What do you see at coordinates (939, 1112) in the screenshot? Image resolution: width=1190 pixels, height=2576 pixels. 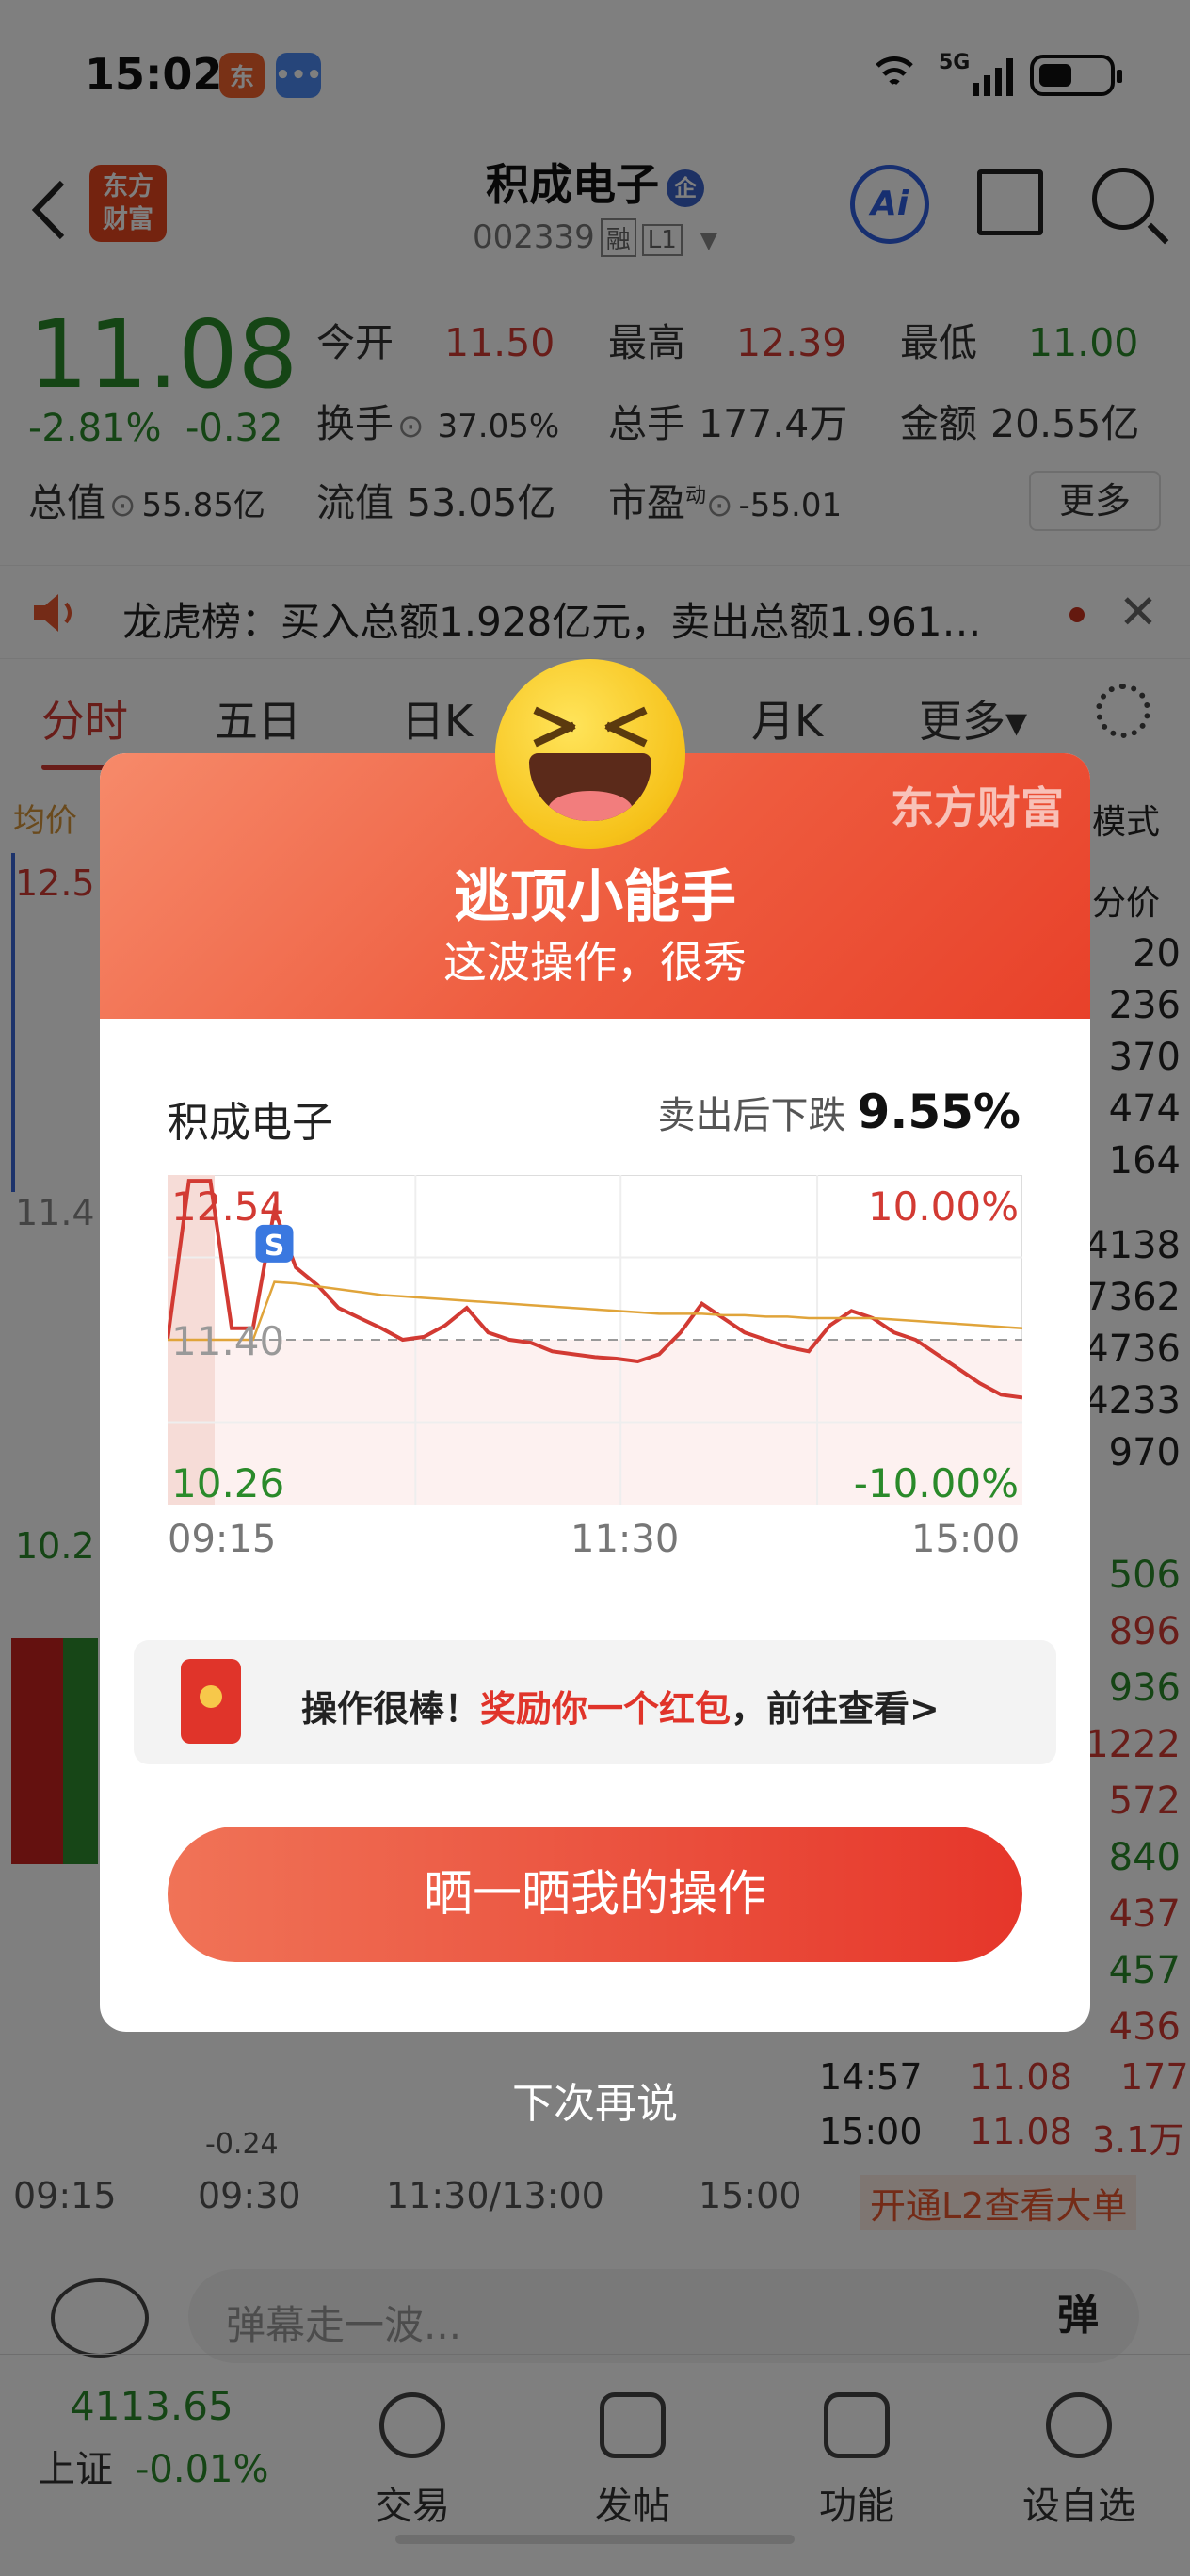 I see `drop-percent: 9.55%` at bounding box center [939, 1112].